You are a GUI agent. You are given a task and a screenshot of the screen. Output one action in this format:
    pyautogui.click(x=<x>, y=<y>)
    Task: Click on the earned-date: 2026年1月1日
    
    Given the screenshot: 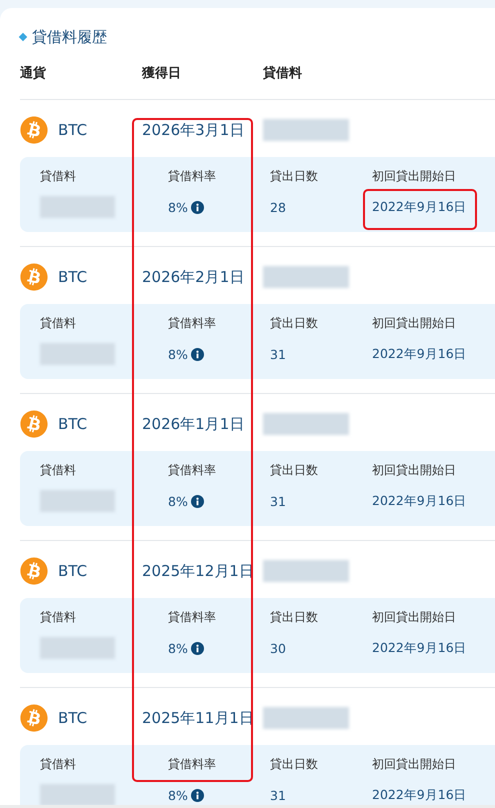 What is the action you would take?
    pyautogui.click(x=194, y=424)
    